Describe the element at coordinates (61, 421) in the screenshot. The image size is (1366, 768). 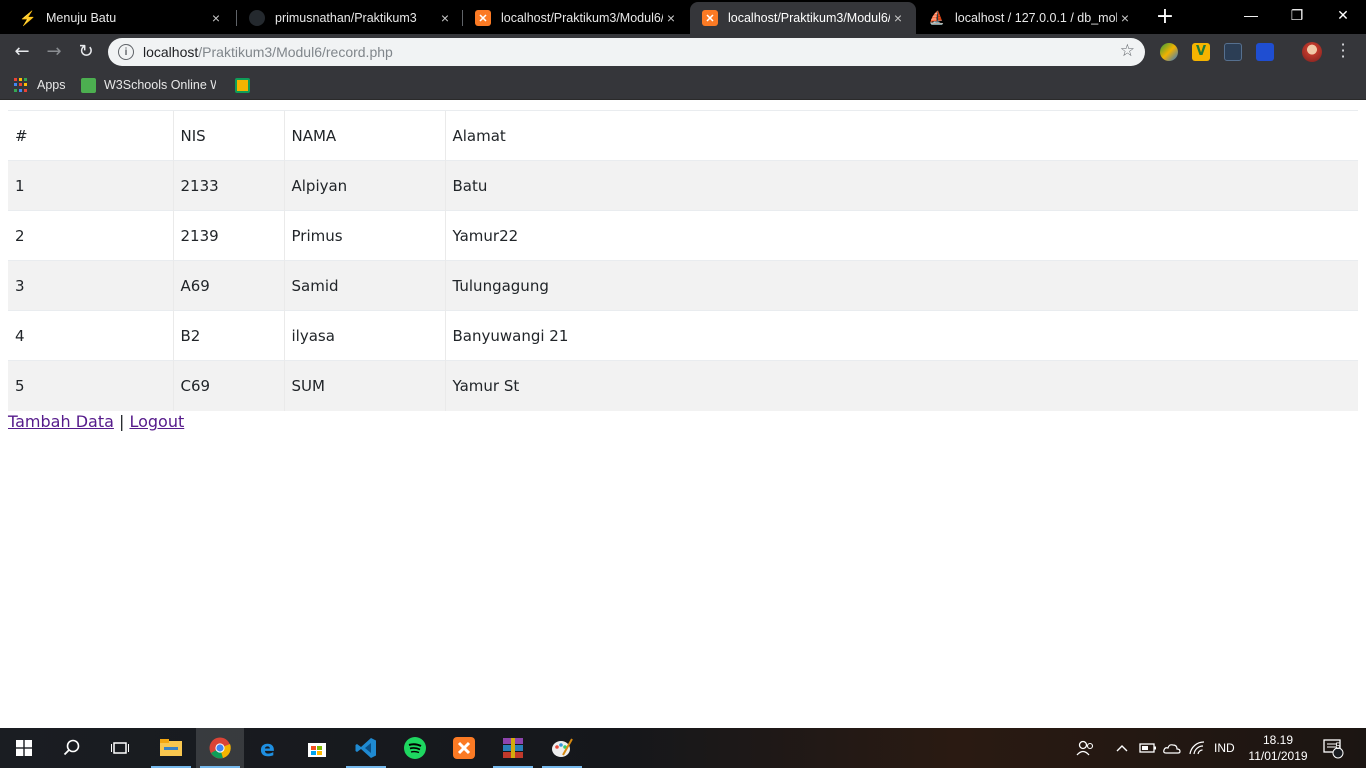
I see `add-data-link: Tambah Data` at that location.